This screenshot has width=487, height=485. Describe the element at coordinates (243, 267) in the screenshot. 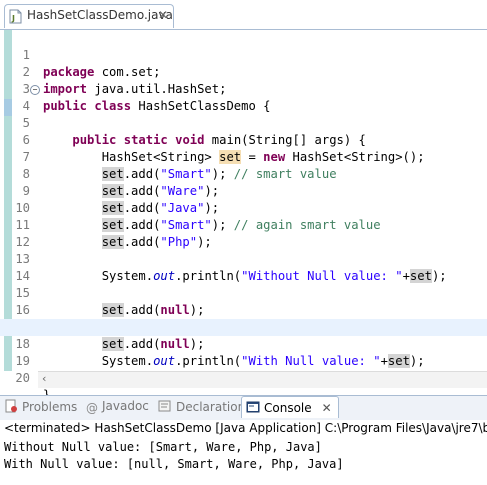

I see `code-line: 14` at that location.